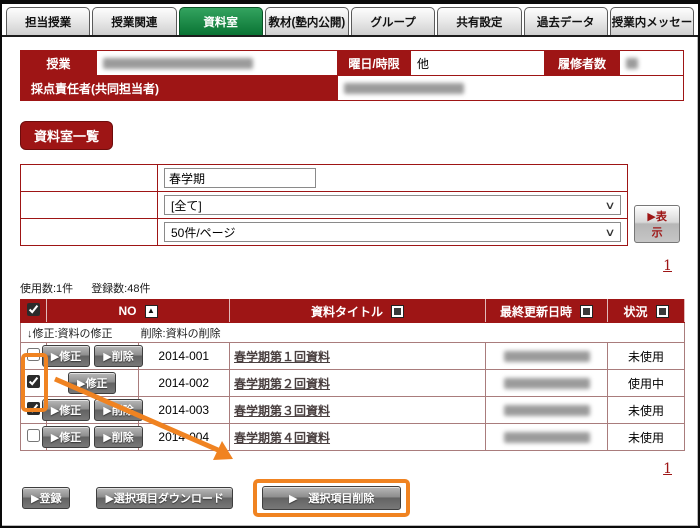 This screenshot has width=700, height=528. What do you see at coordinates (651, 21) in the screenshot?
I see `tab-class-messages: 授業内メッセージ` at bounding box center [651, 21].